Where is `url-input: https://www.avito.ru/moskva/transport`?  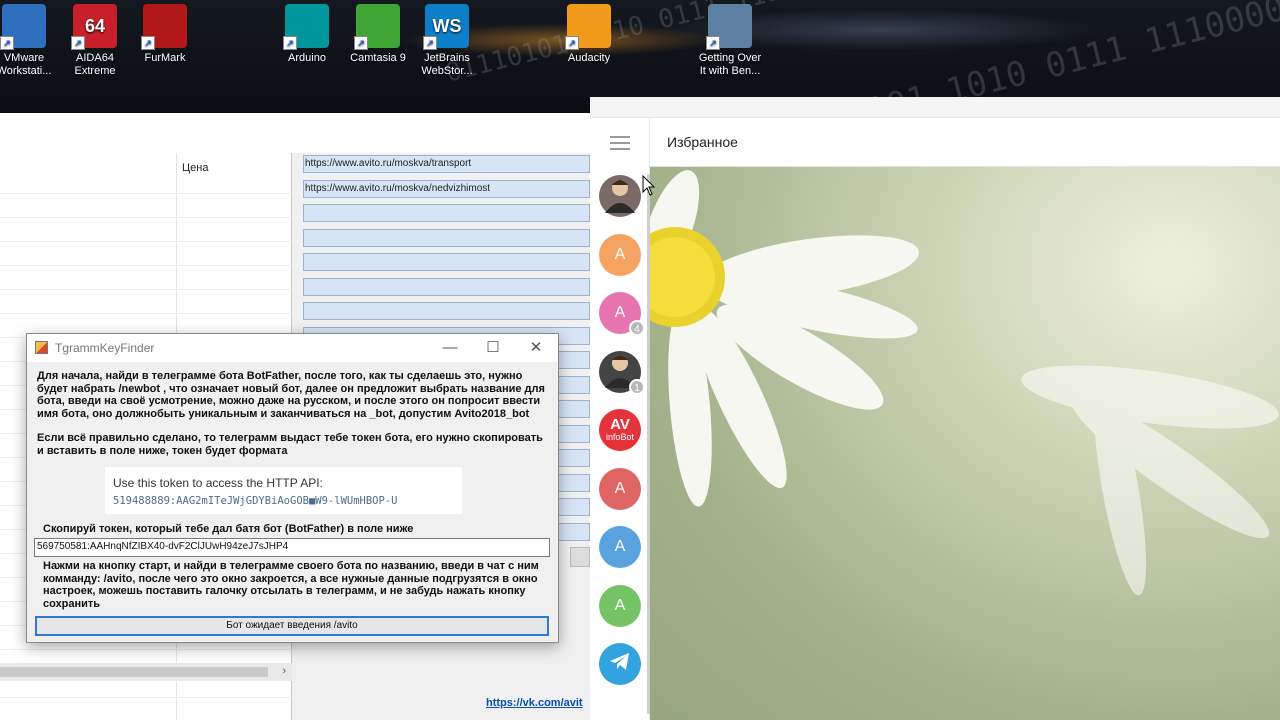 url-input: https://www.avito.ru/moskva/transport is located at coordinates (446, 164).